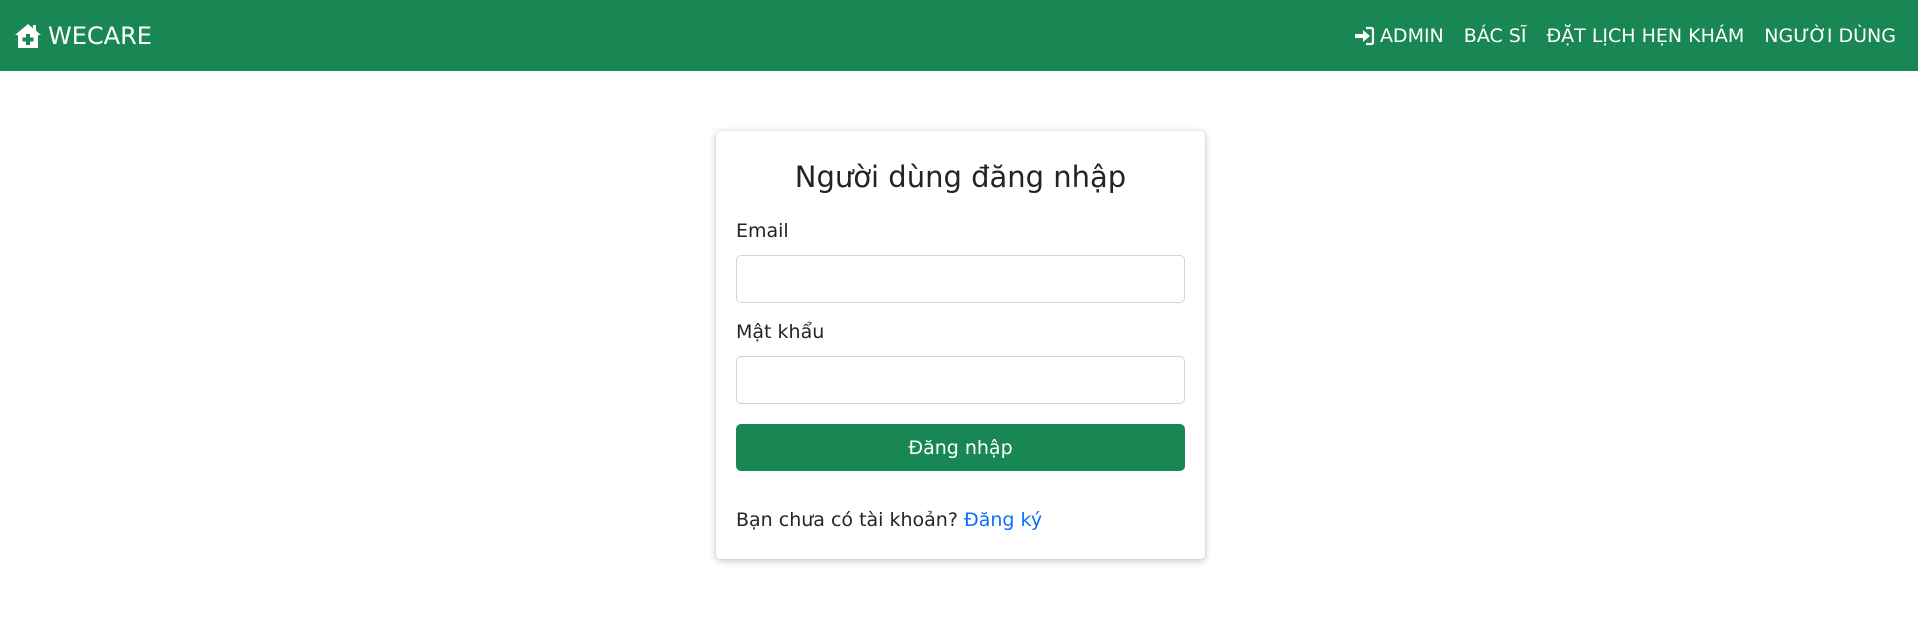 The width and height of the screenshot is (1918, 632). I want to click on nav-link-admin: ADMIN, so click(1398, 36).